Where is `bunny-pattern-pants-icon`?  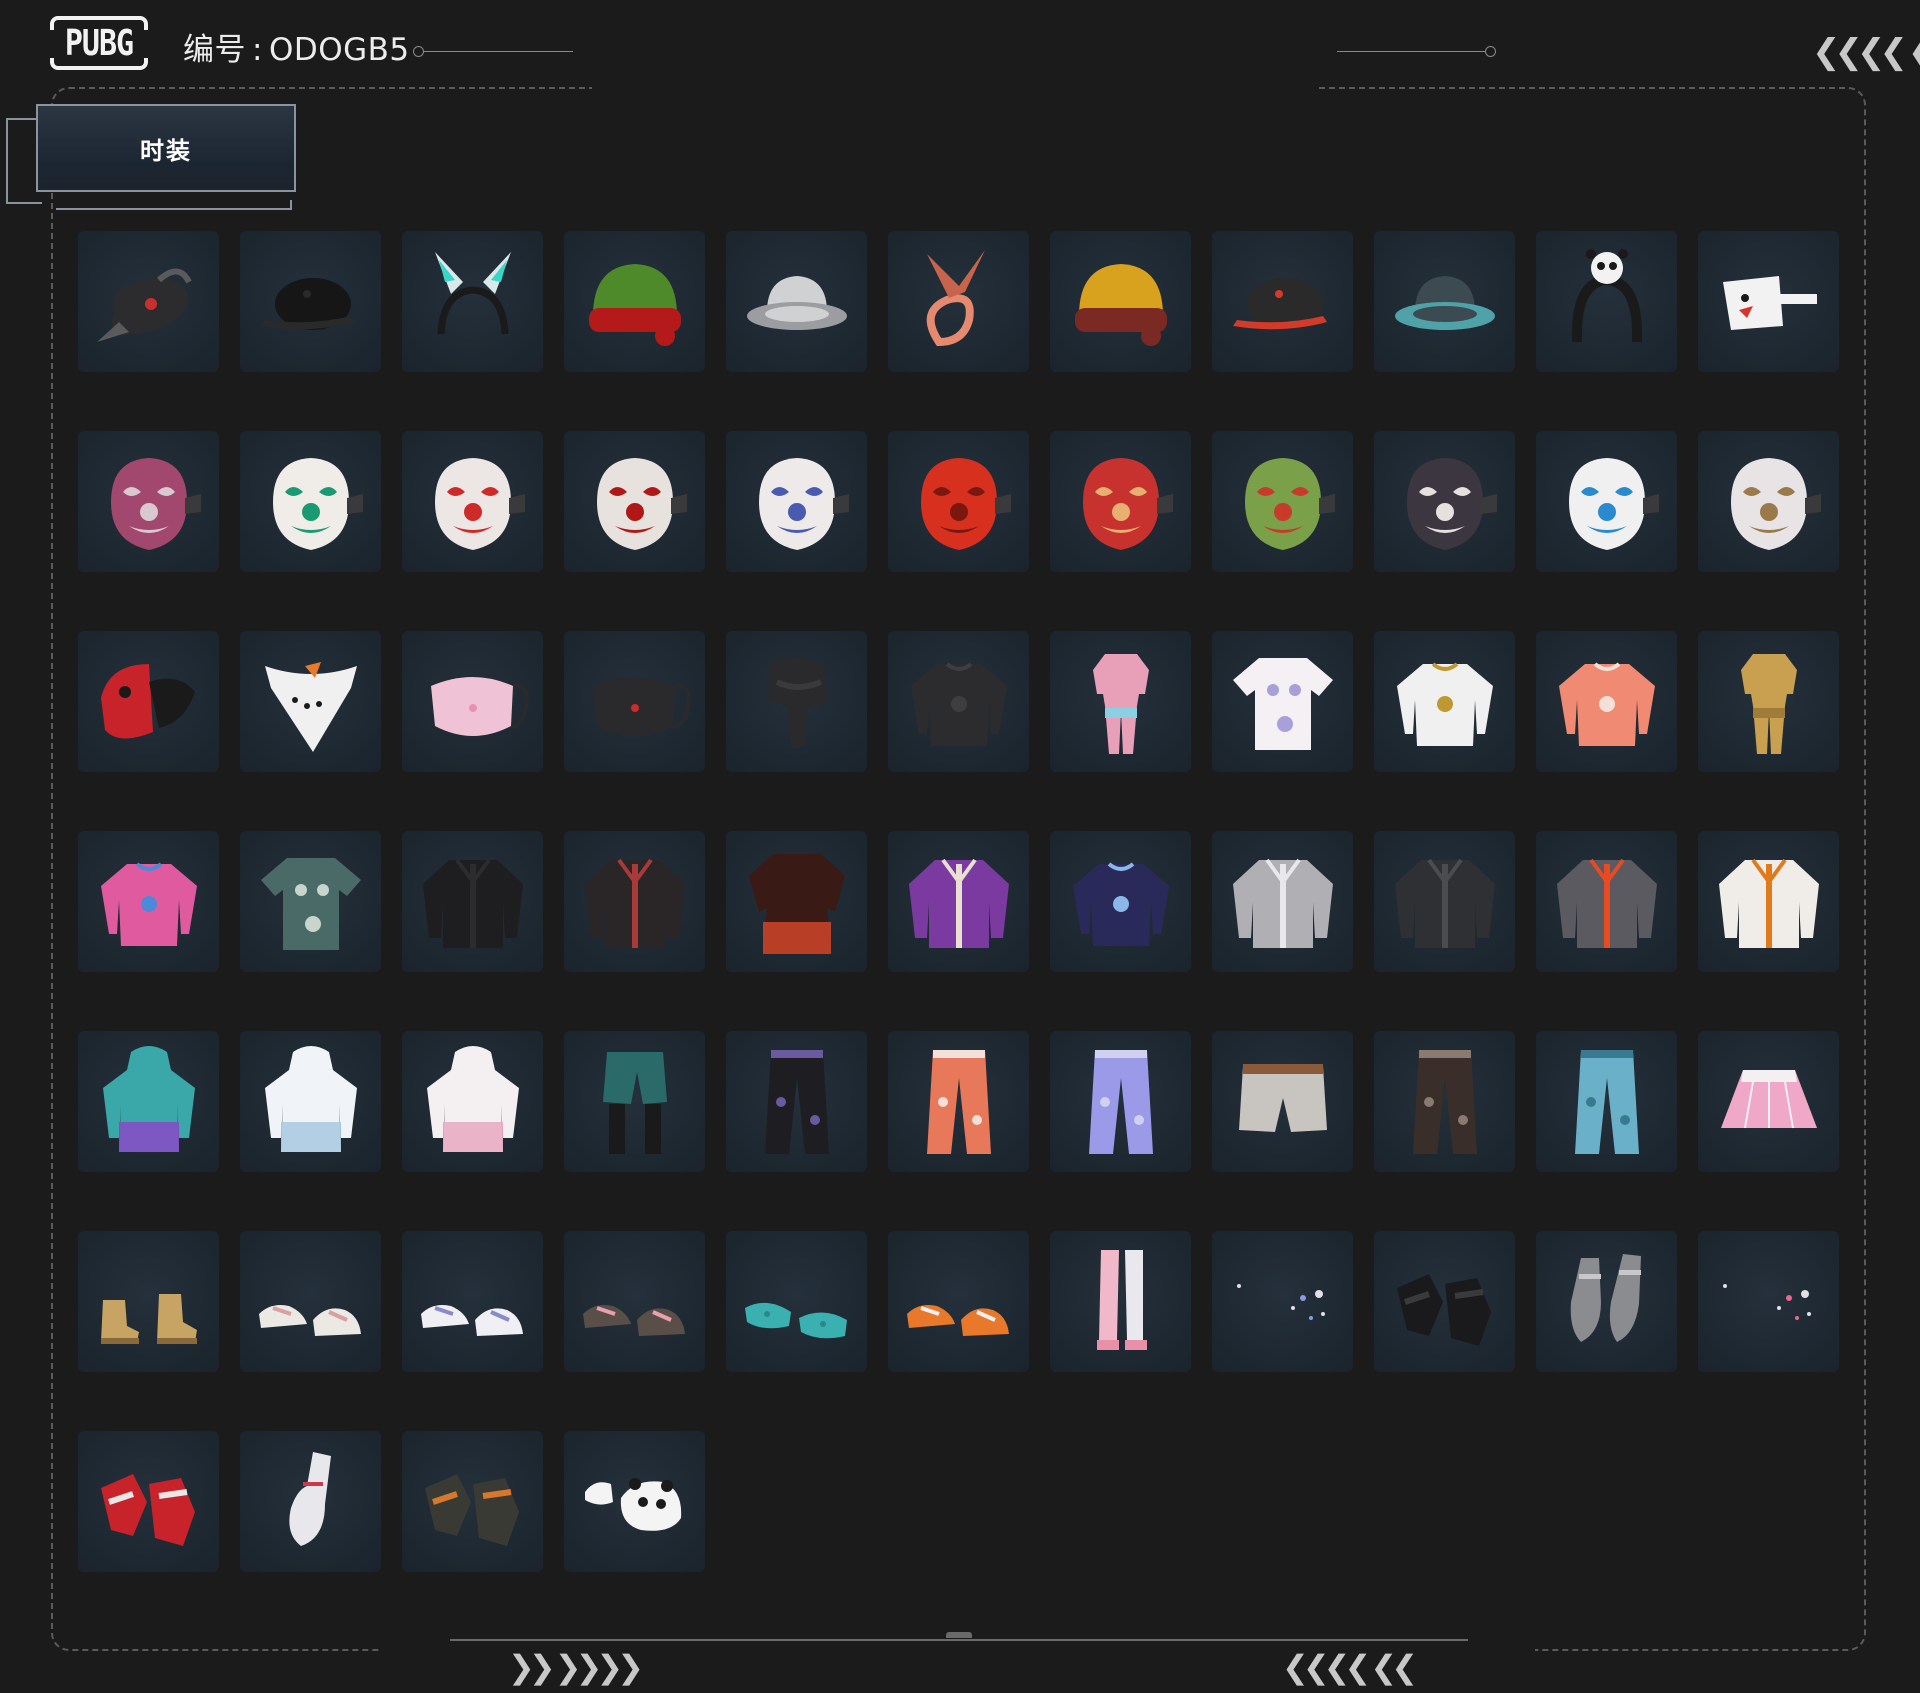 bunny-pattern-pants-icon is located at coordinates (958, 1101).